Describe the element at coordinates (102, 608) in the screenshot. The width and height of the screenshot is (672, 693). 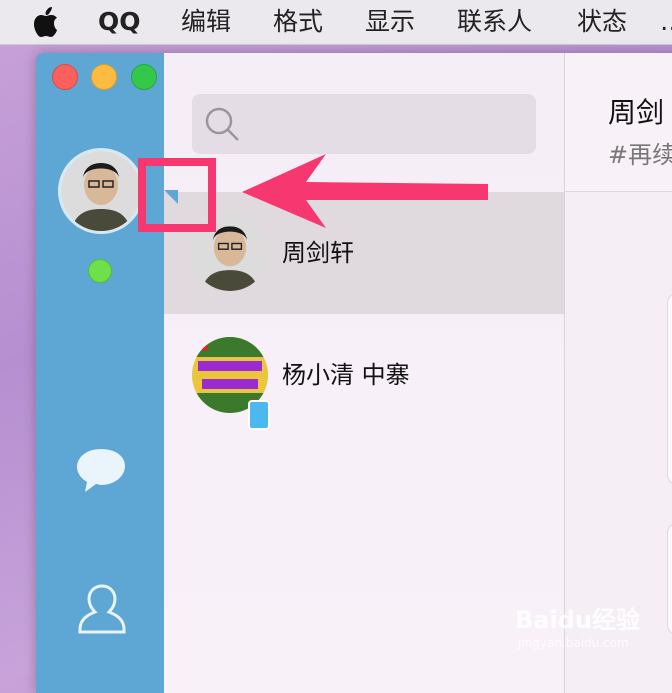
I see `contacts-icon` at that location.